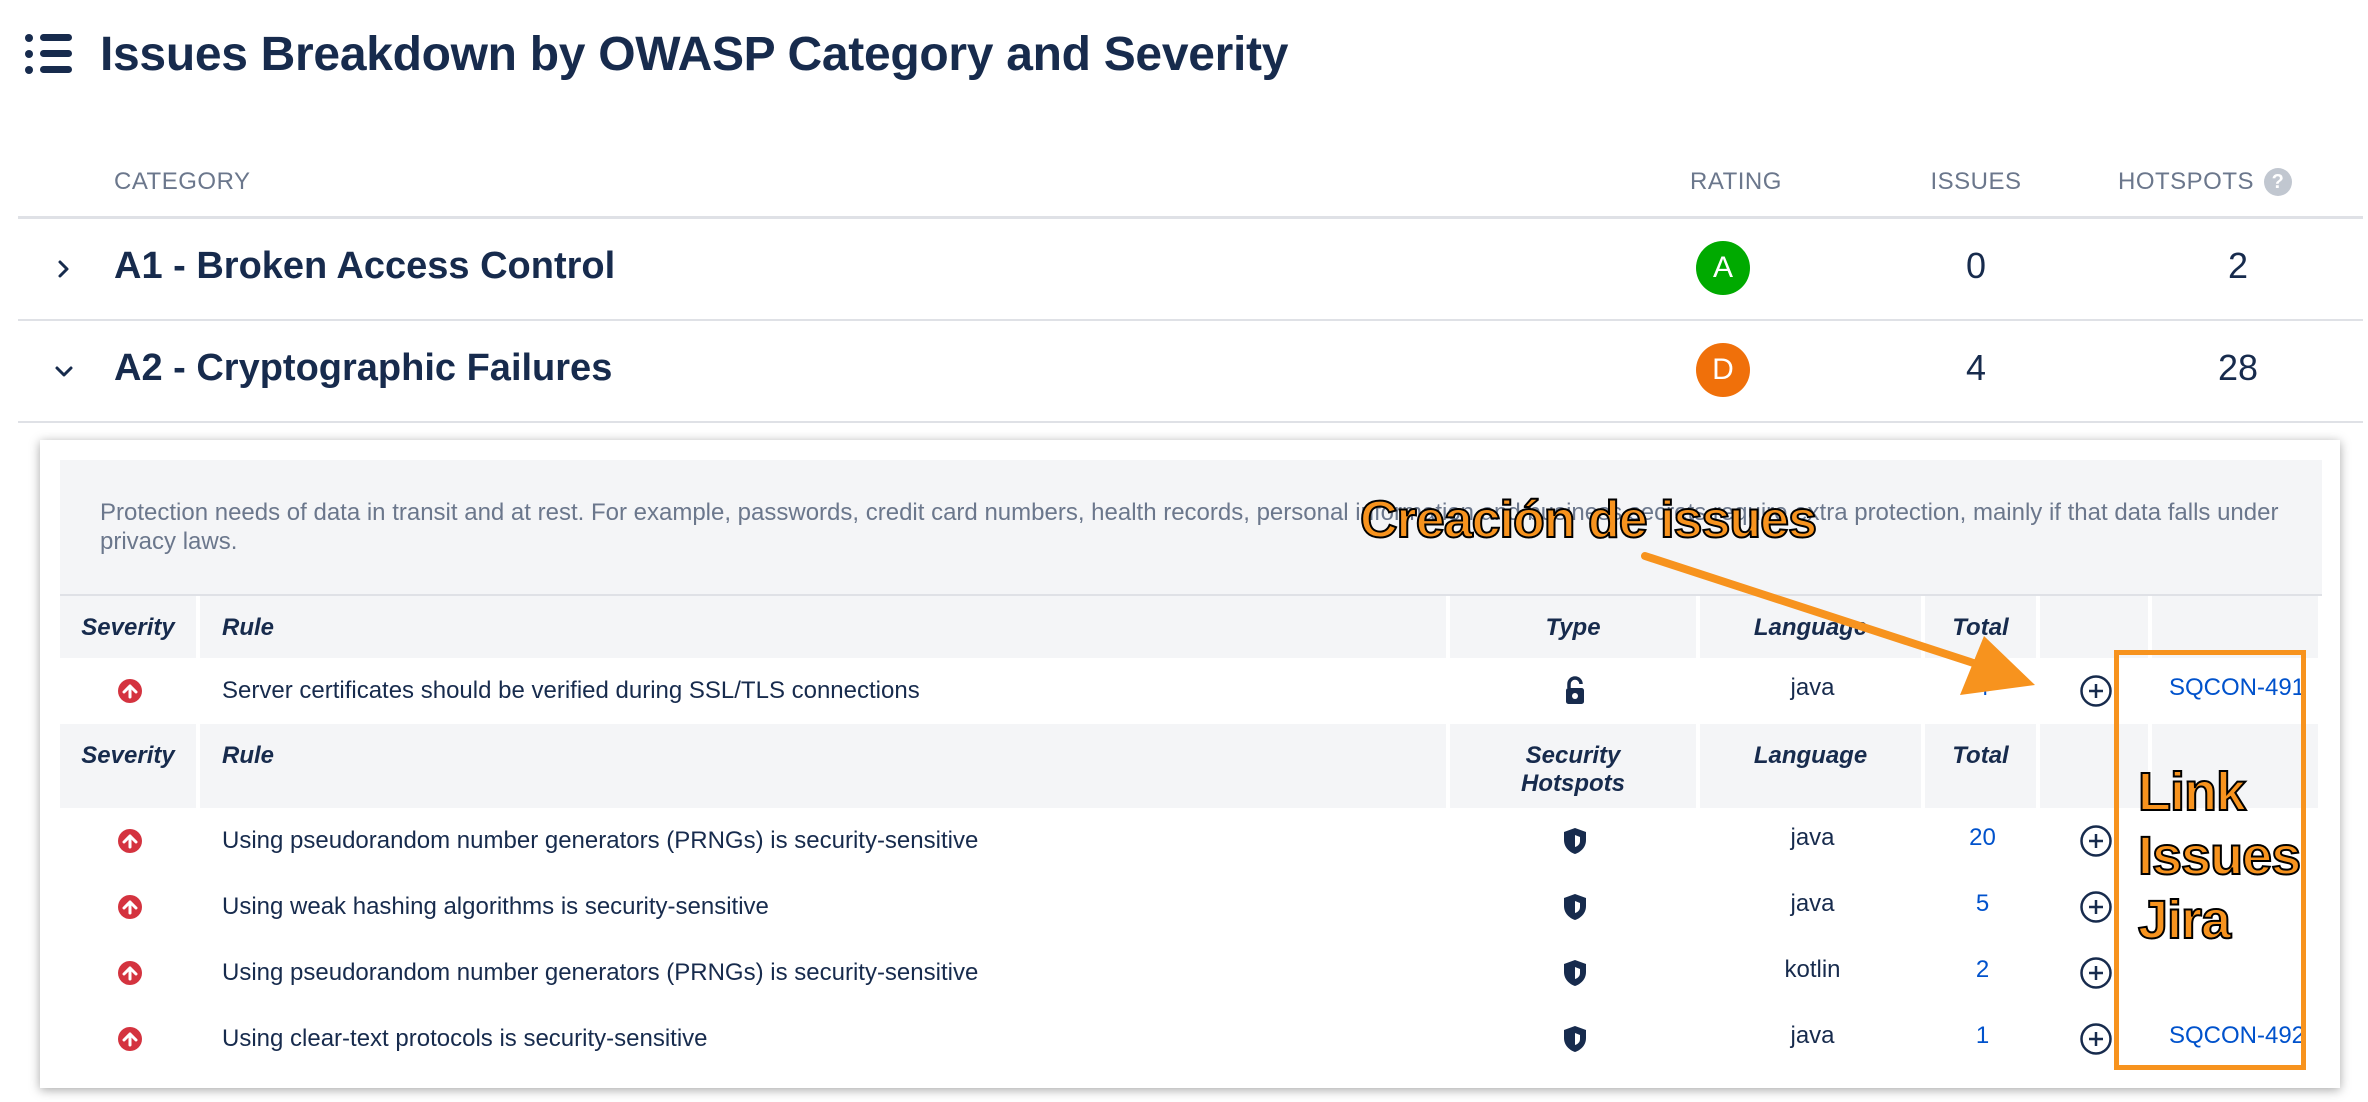 The image size is (2368, 1102). Describe the element at coordinates (1976, 367) in the screenshot. I see `issues-count: 4` at that location.